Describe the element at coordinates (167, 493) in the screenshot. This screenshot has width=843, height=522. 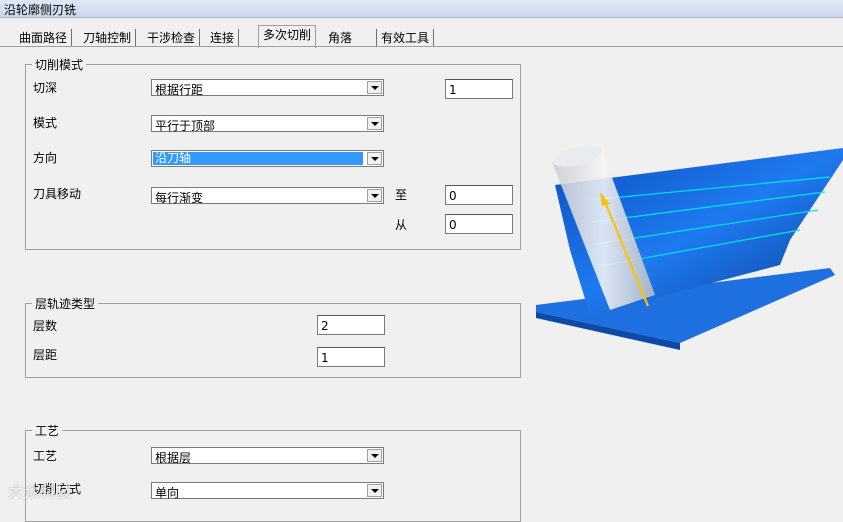
I see `cut-style-select-value: 单向` at that location.